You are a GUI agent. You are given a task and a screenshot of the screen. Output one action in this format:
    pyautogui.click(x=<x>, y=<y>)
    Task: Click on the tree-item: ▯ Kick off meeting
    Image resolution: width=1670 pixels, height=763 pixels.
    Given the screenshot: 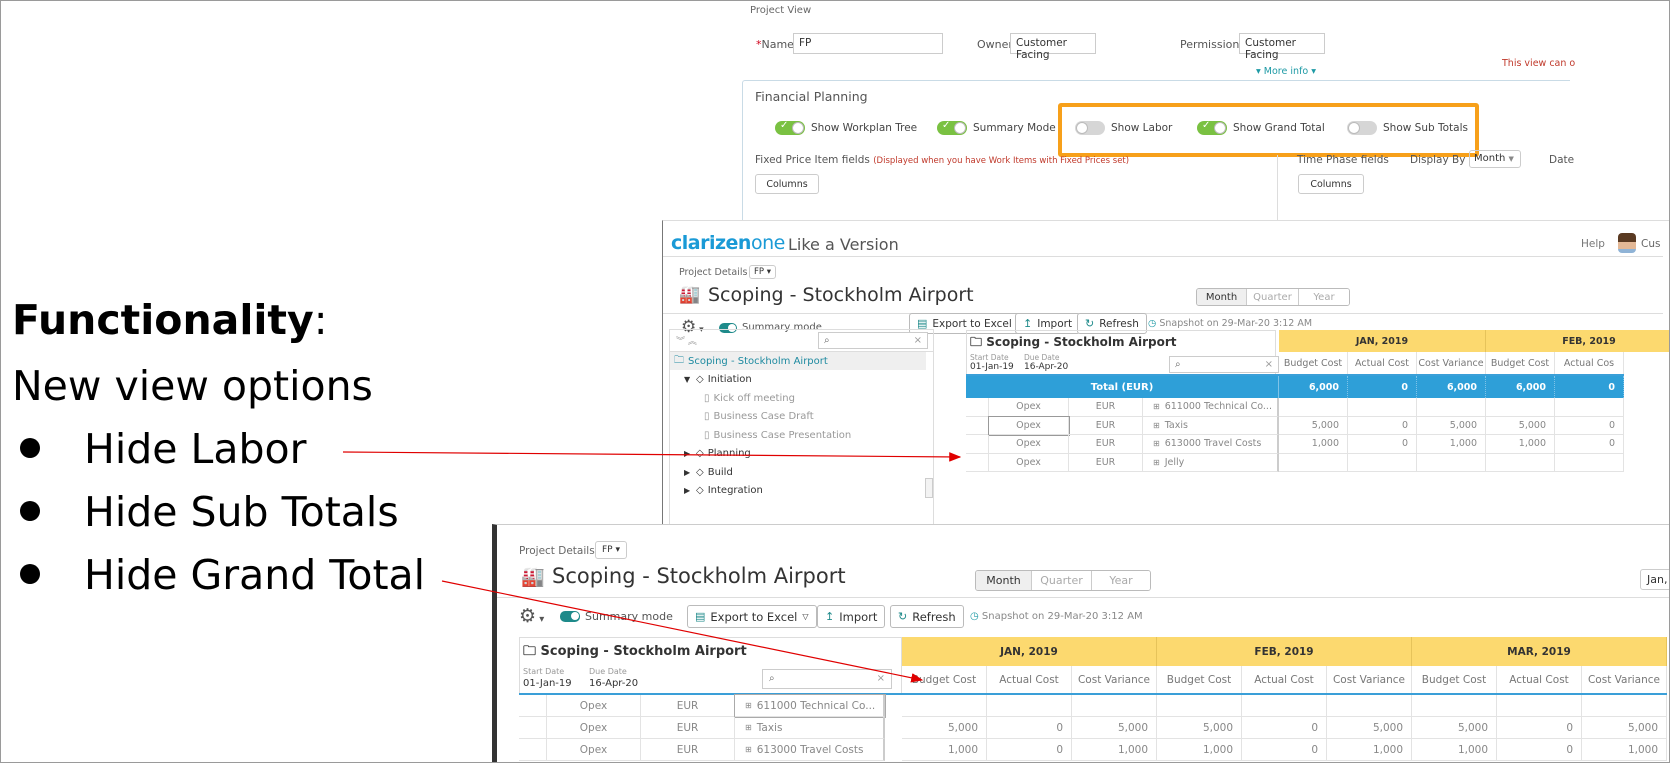 What is the action you would take?
    pyautogui.click(x=798, y=398)
    